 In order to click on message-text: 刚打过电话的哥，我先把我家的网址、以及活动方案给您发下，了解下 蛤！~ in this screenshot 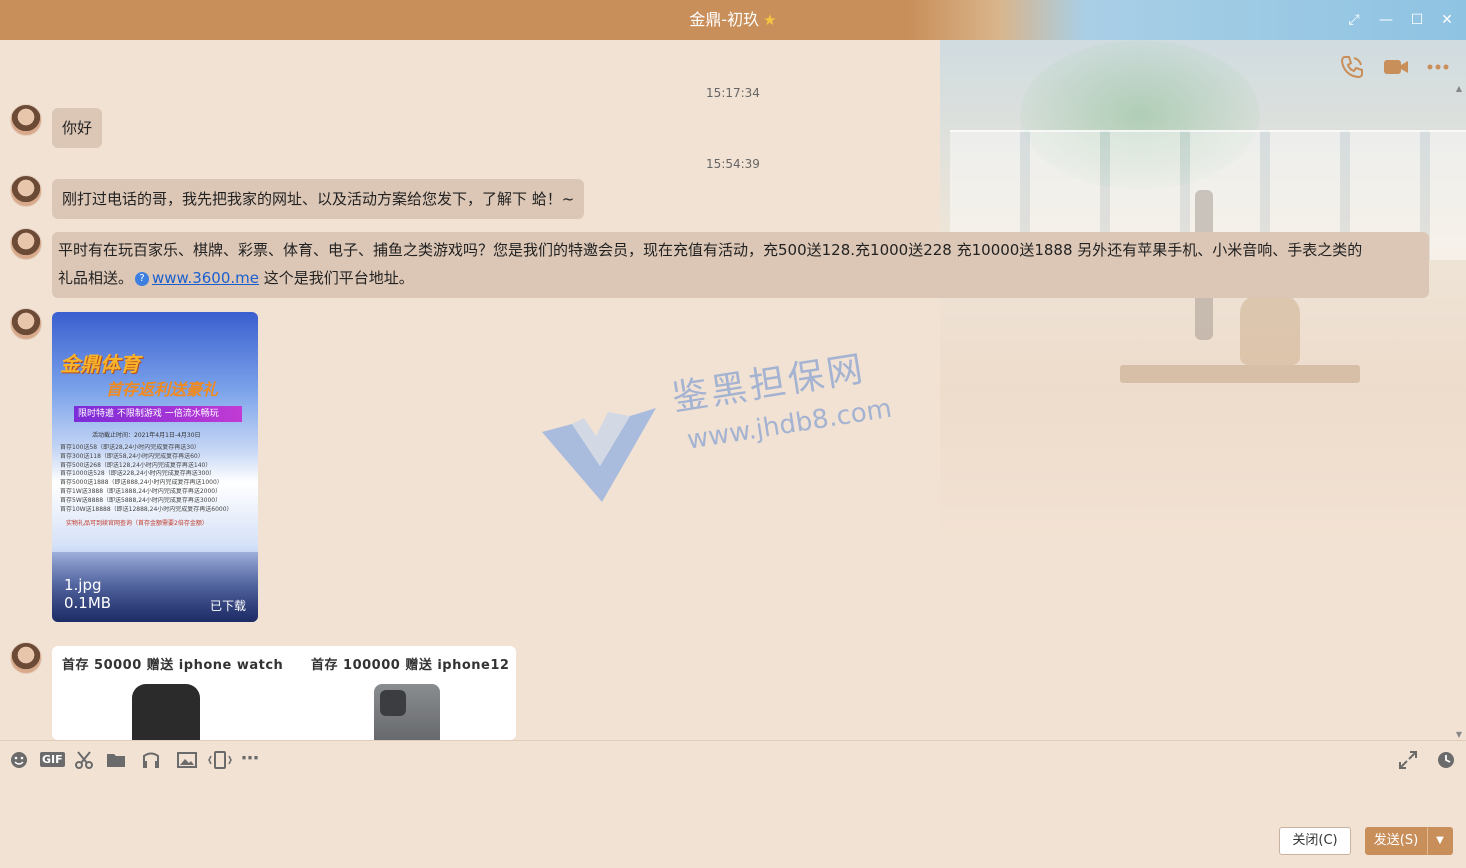, I will do `click(318, 199)`.